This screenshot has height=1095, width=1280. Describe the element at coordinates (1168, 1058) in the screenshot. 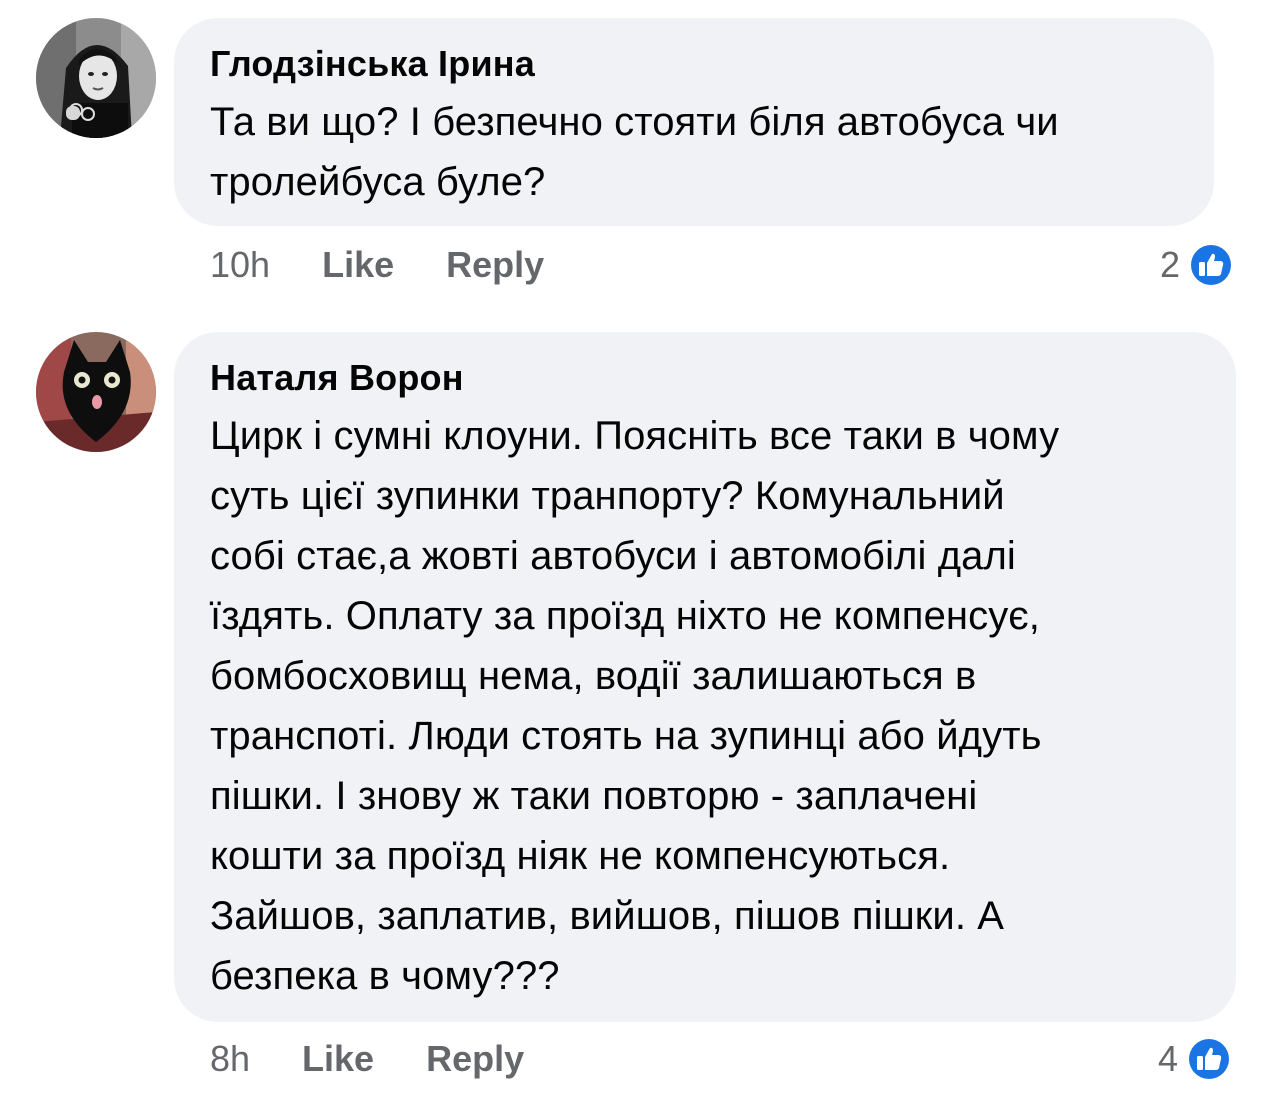

I see `reaction-count: 4` at that location.